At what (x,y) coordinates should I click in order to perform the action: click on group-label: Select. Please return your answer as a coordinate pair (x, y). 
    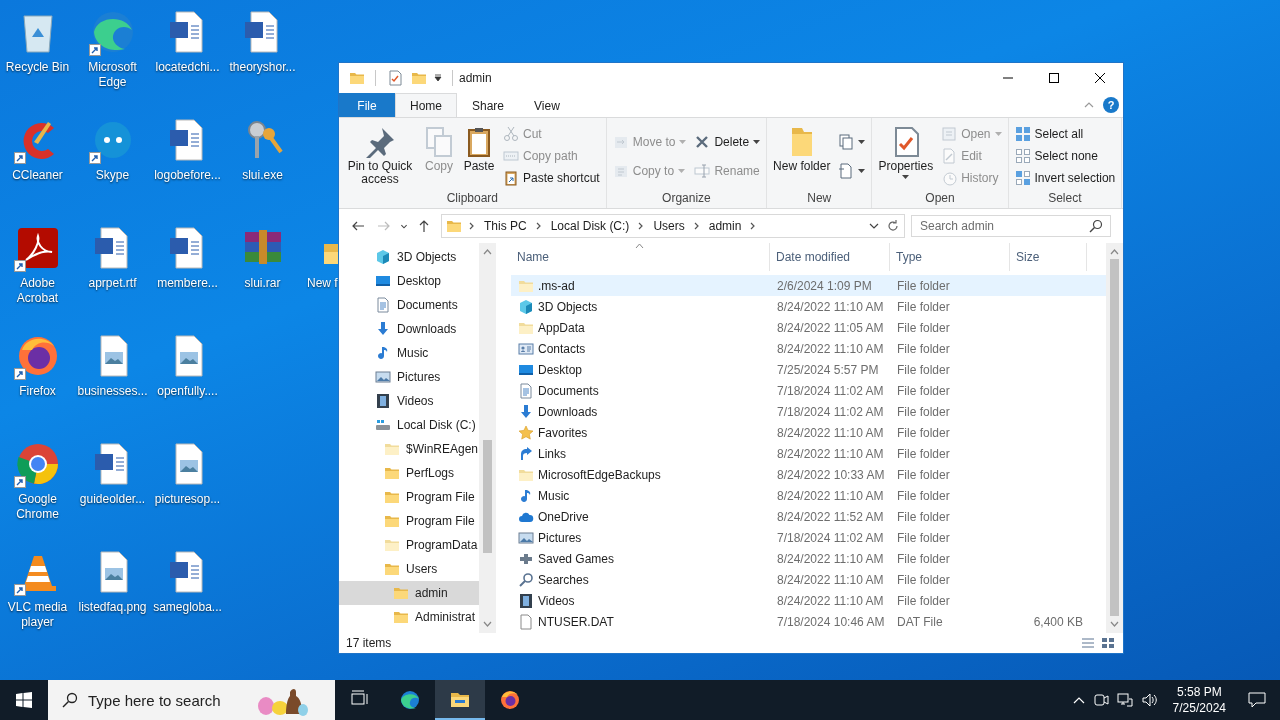
    Looking at the image, I should click on (1065, 199).